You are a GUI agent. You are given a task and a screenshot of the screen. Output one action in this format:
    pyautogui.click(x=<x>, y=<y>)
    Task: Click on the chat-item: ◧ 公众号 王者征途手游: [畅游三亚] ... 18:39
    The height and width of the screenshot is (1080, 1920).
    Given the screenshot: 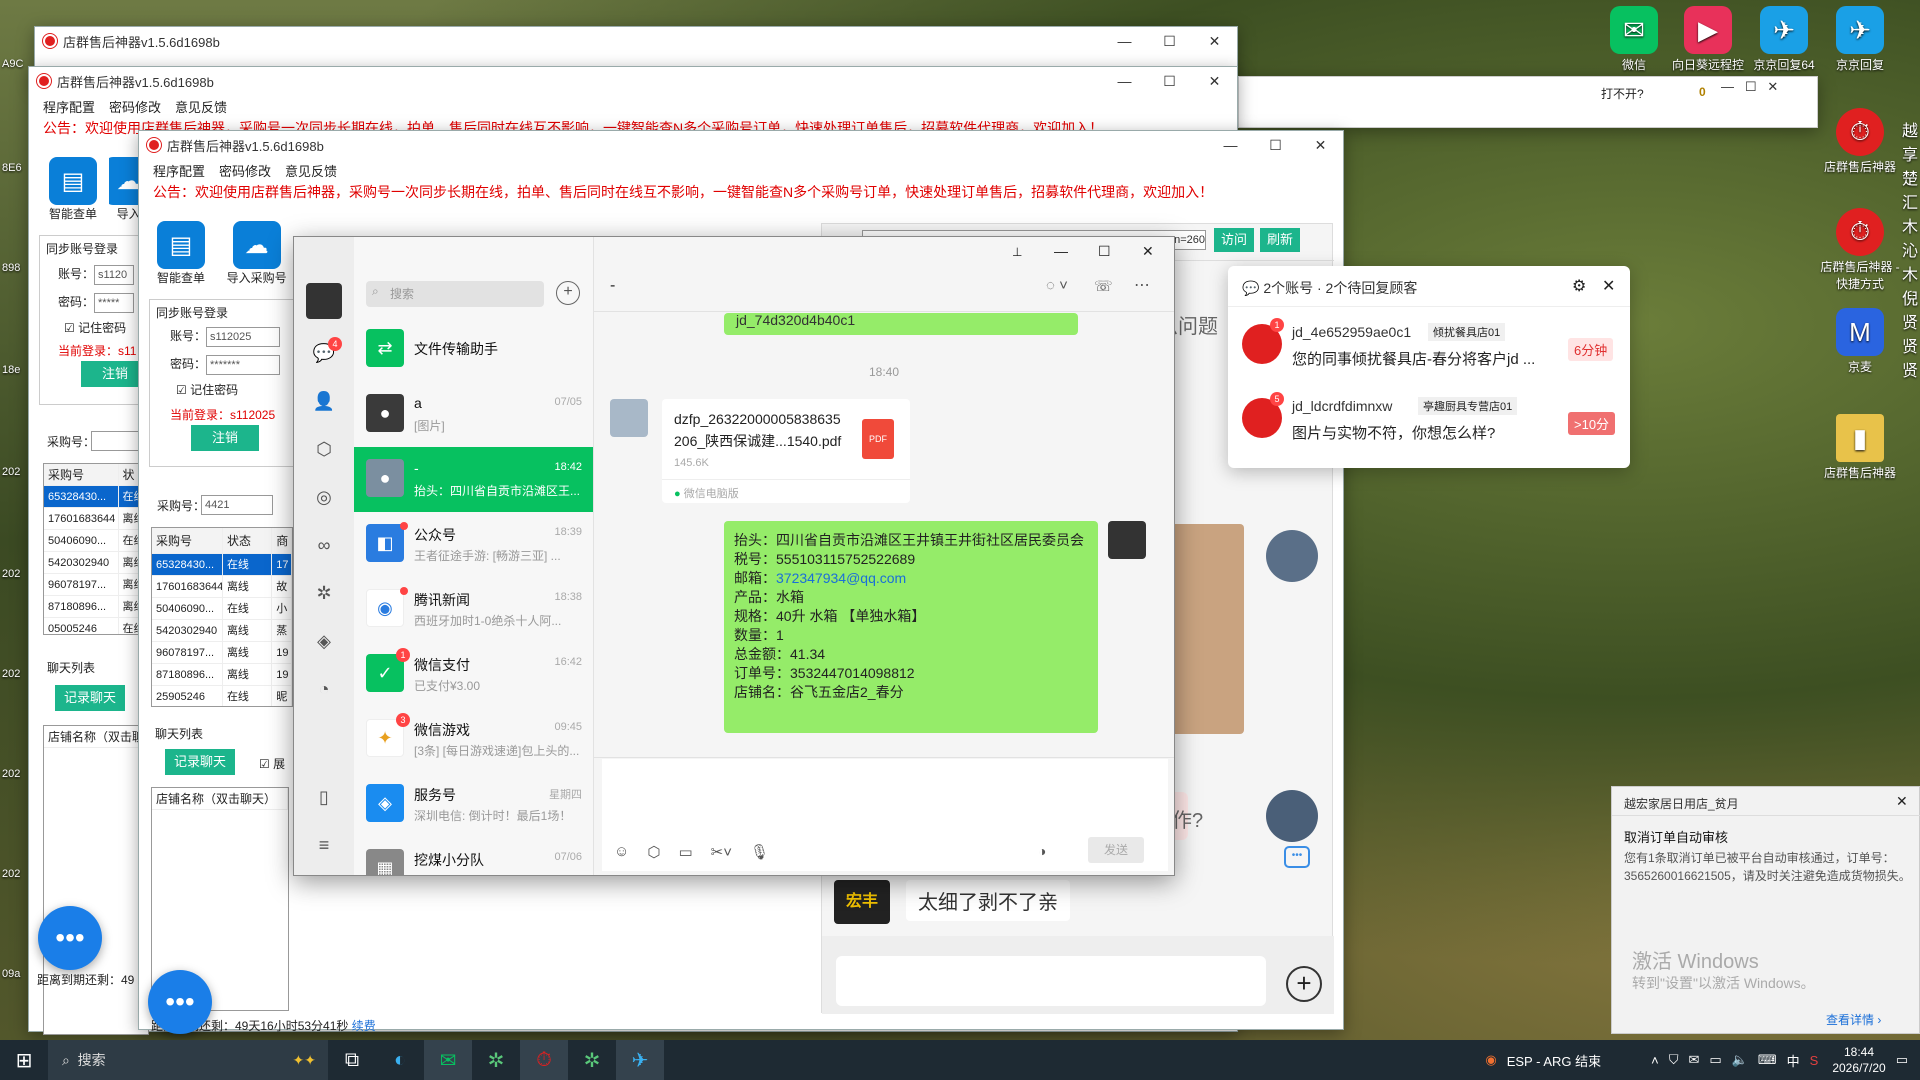 What is the action you would take?
    pyautogui.click(x=473, y=544)
    